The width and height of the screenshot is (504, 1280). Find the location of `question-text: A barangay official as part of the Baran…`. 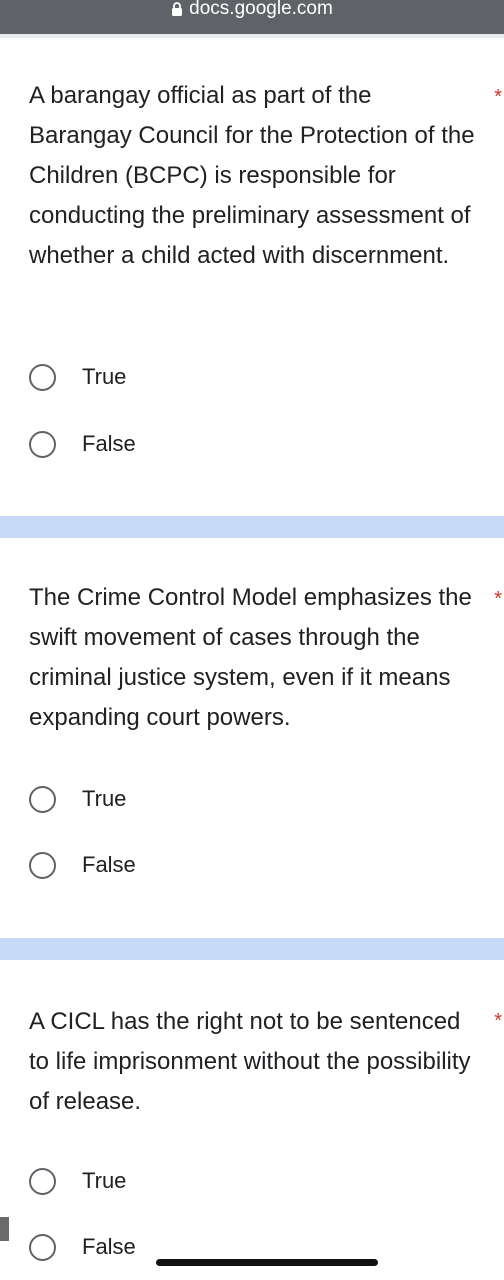

question-text: A barangay official as part of the Baran… is located at coordinates (252, 175).